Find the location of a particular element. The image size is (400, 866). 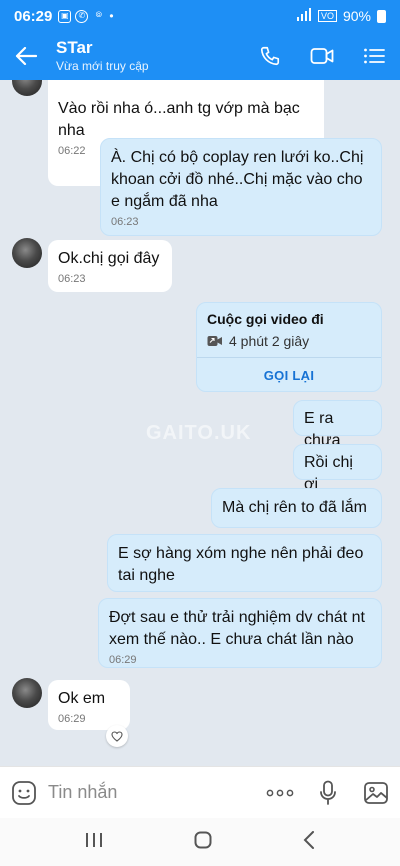

signal-icon is located at coordinates (304, 16).